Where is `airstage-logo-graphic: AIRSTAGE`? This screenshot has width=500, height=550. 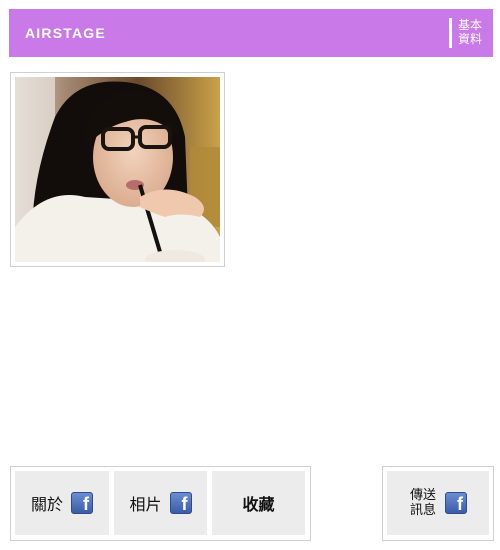
airstage-logo-graphic: AIRSTAGE is located at coordinates (65, 33).